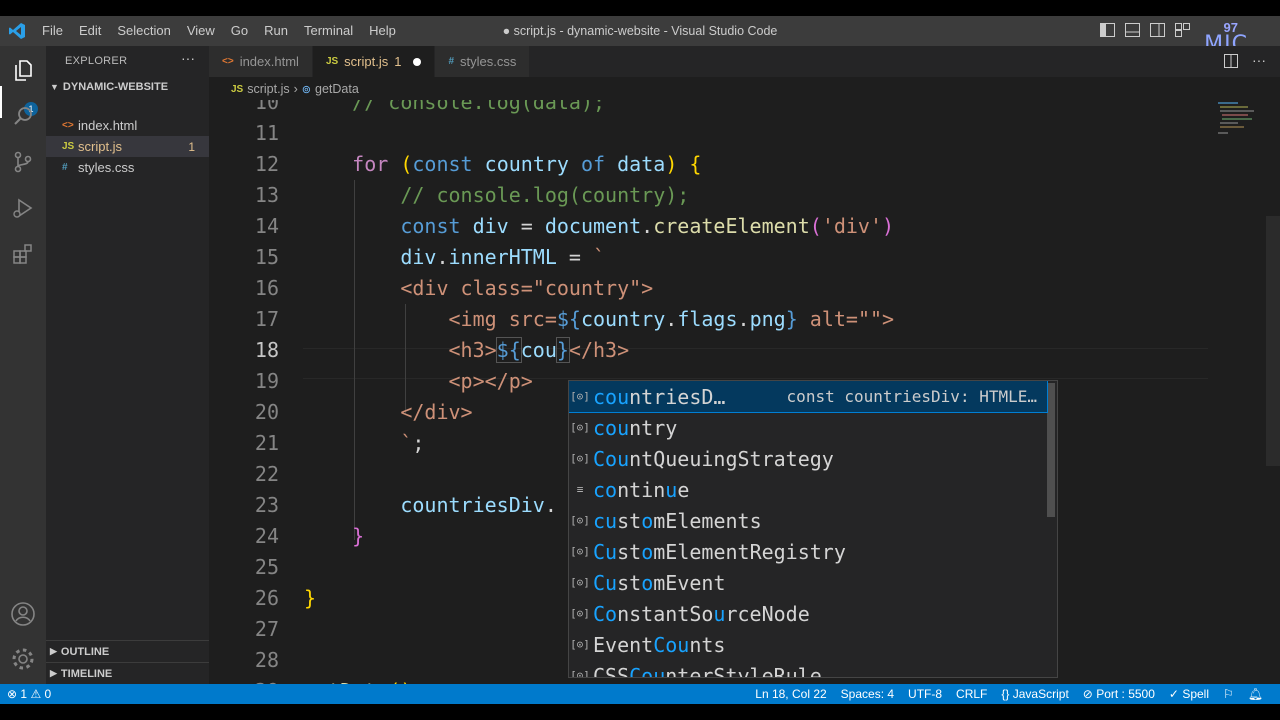 The image size is (1280, 720). I want to click on suggestion-item: [⊙] customElements, so click(808, 520).